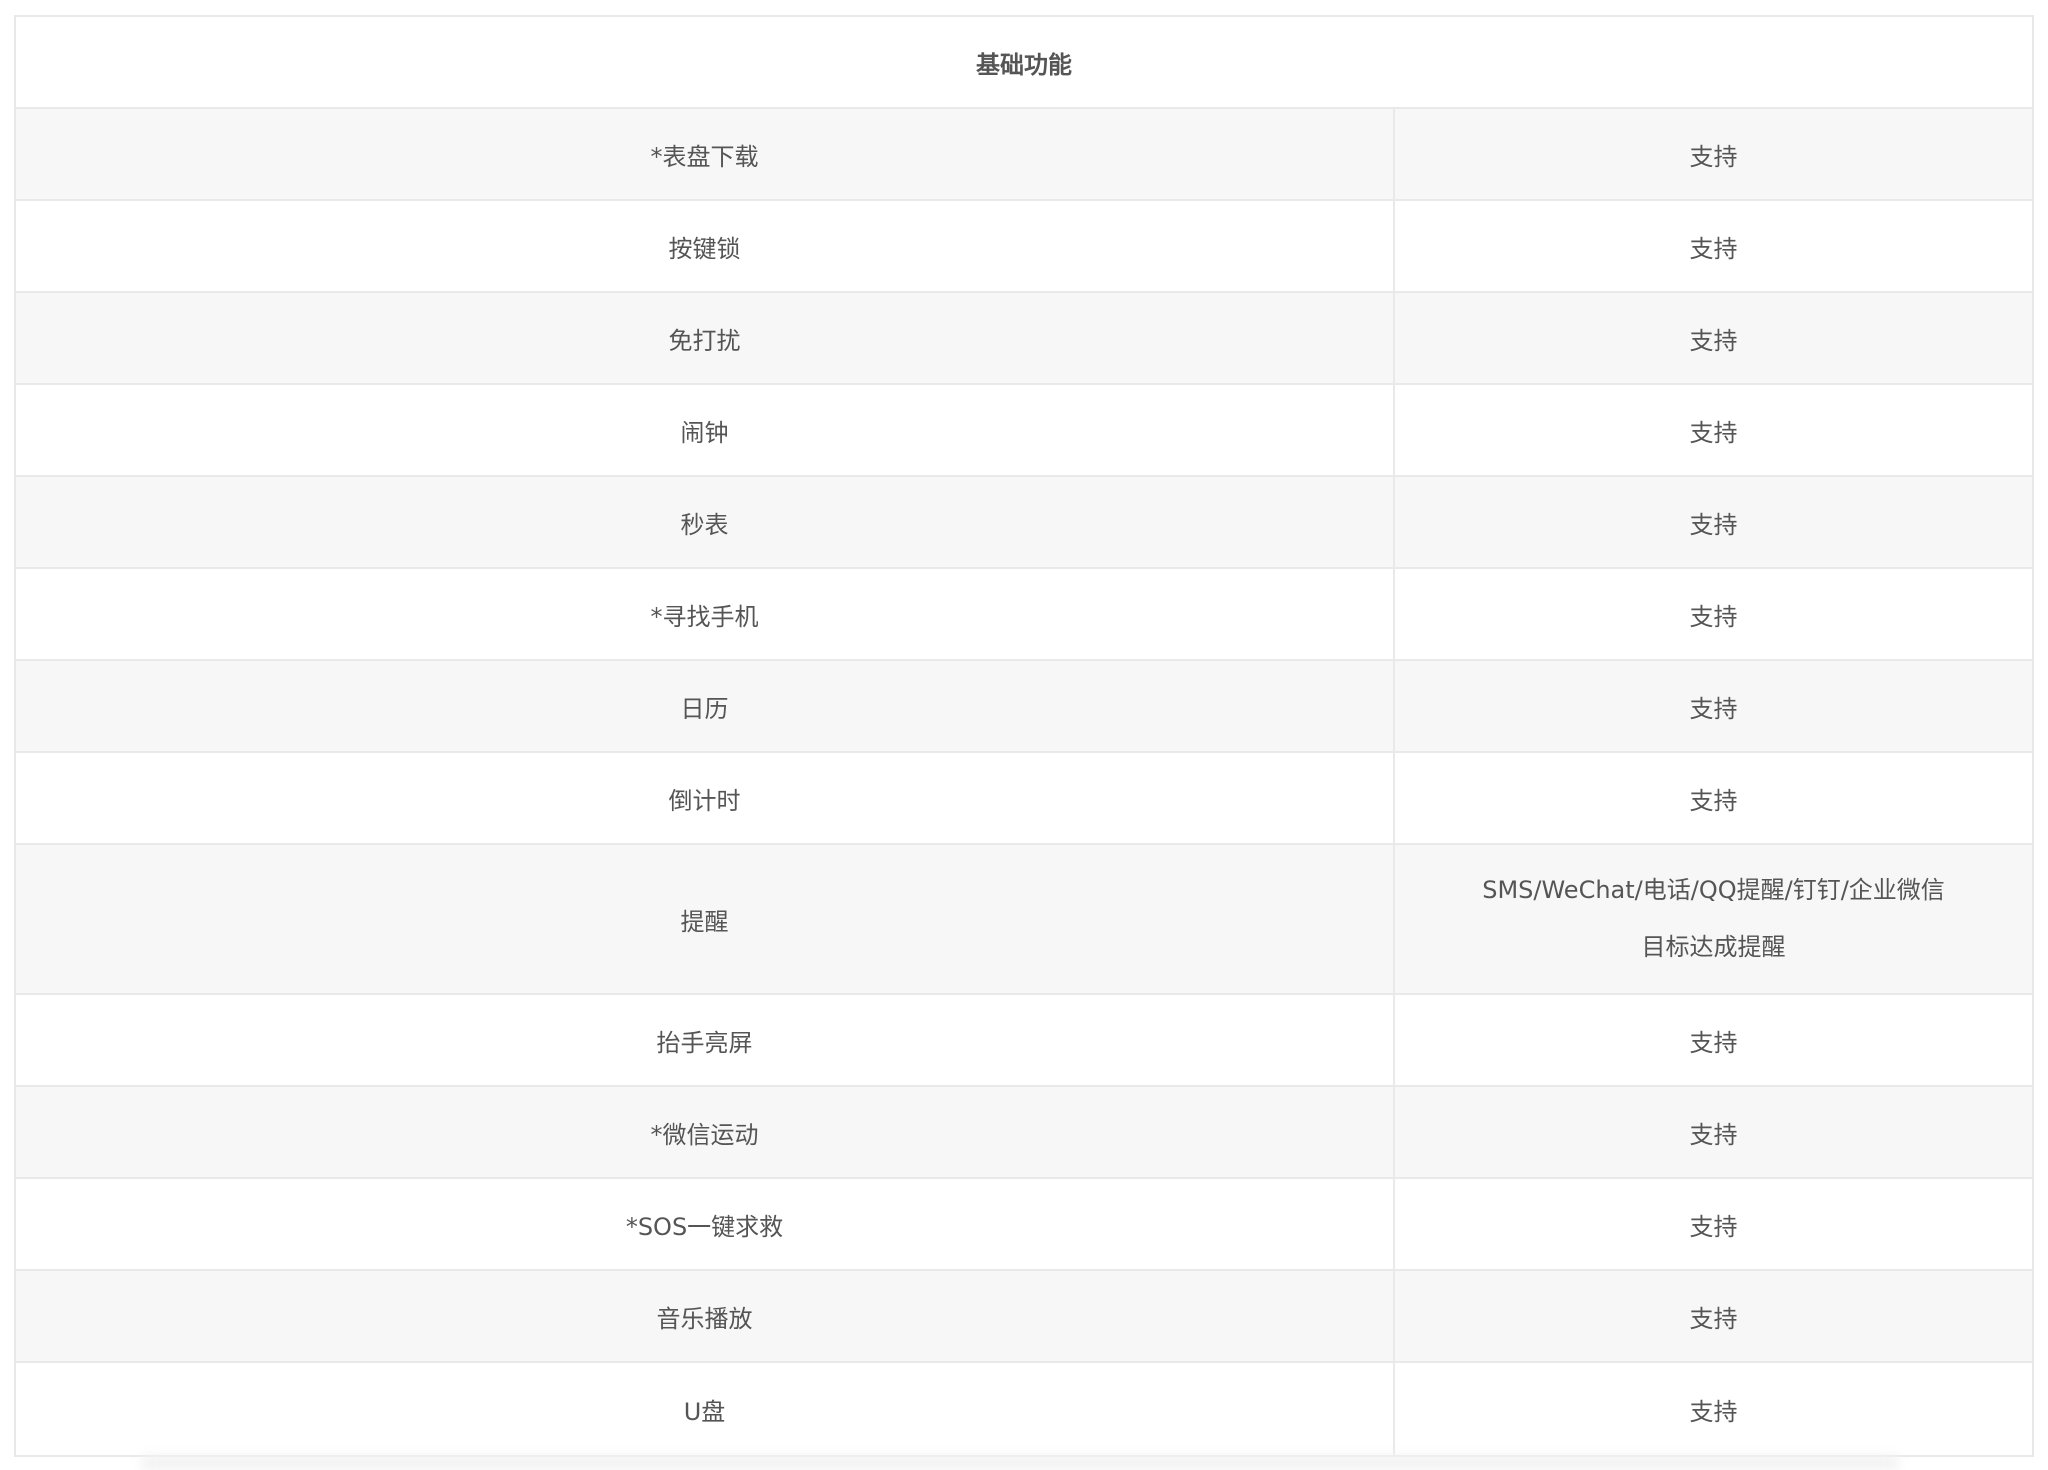 The width and height of the screenshot is (2048, 1470). I want to click on feature-name-cell: *寻找手机, so click(705, 614).